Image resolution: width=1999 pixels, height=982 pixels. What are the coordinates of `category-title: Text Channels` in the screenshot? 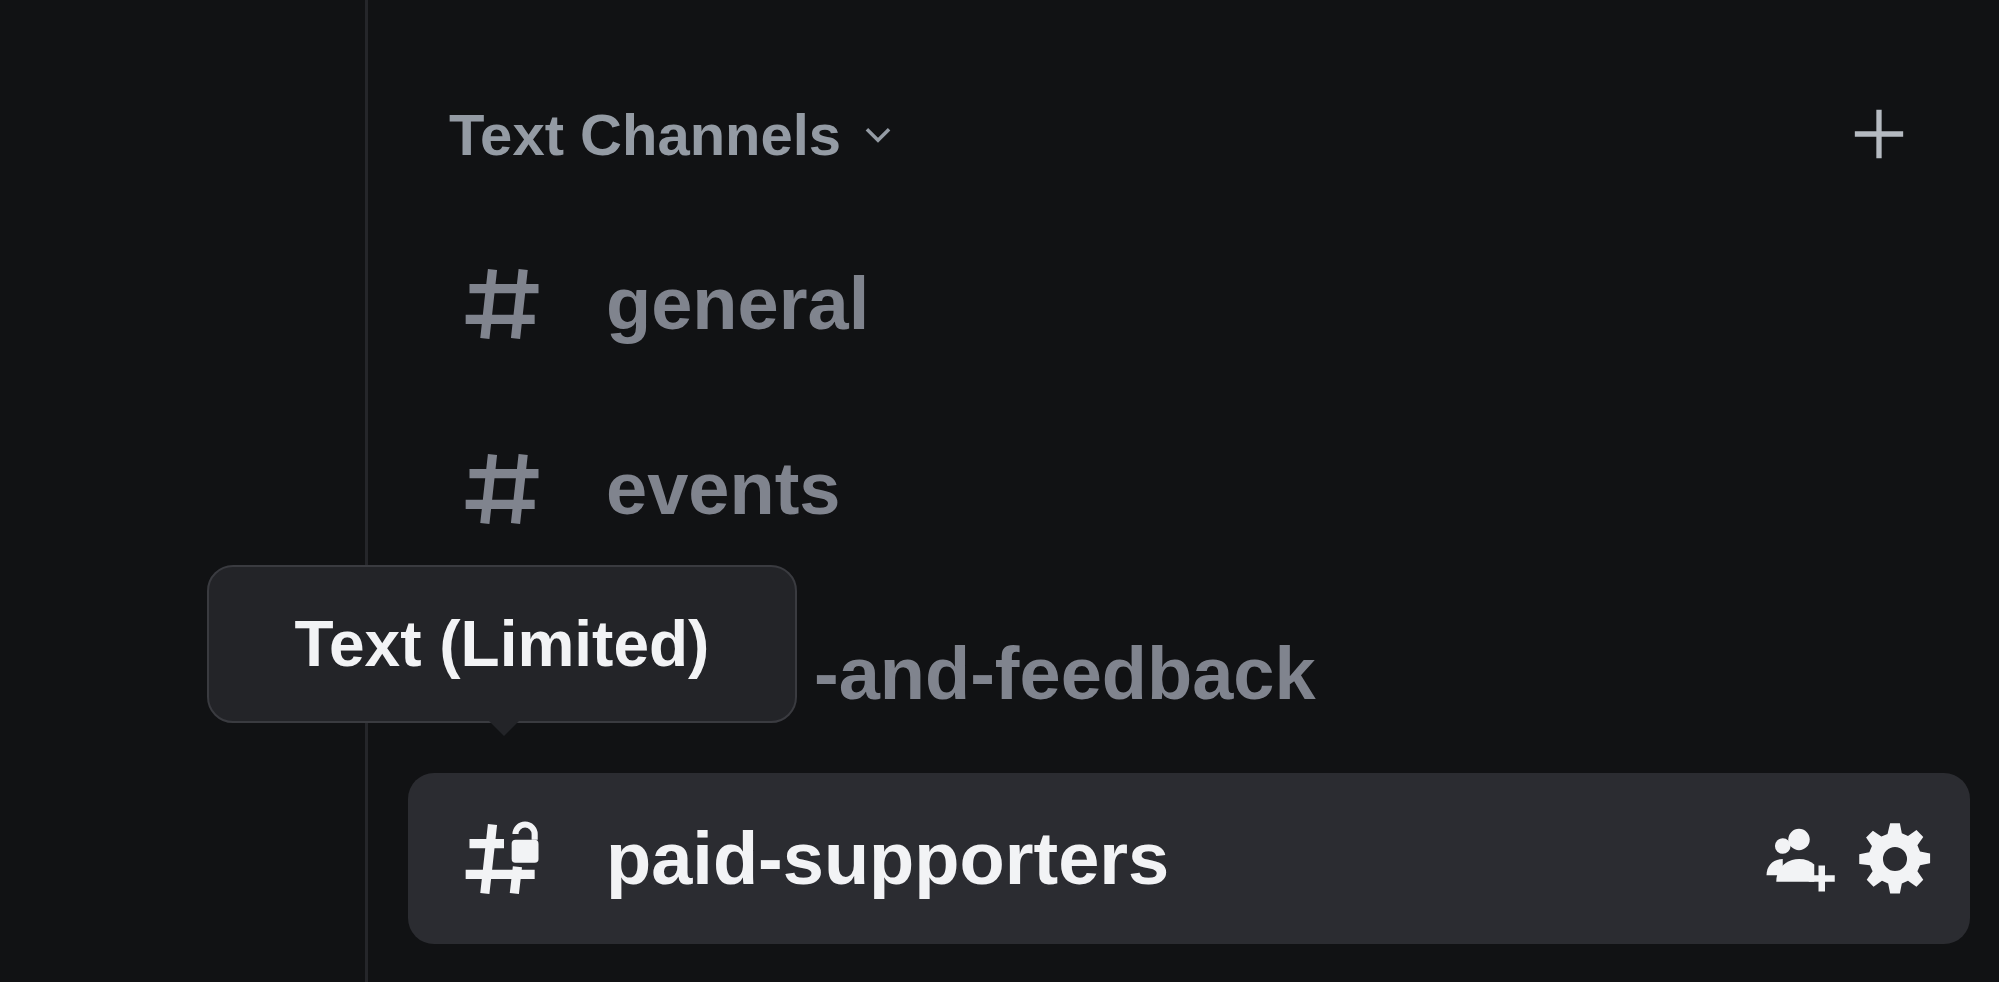 It's located at (645, 134).